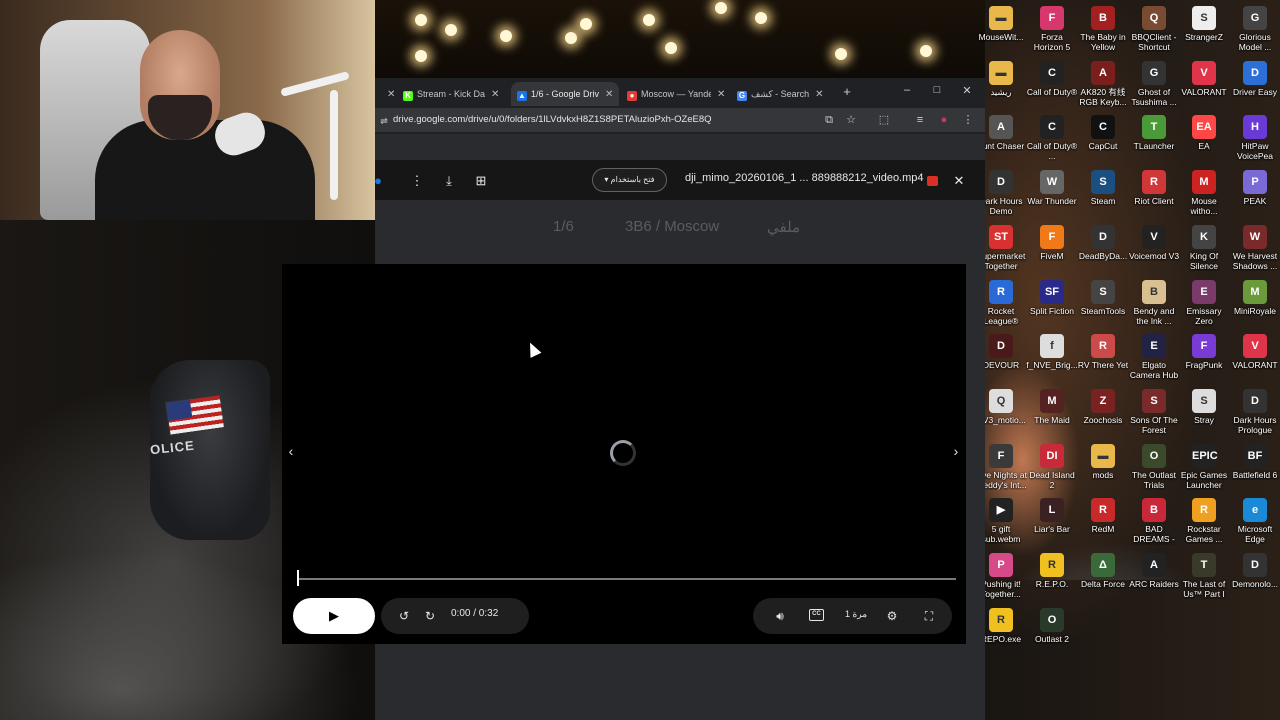 This screenshot has height=720, width=1280. Describe the element at coordinates (1103, 462) in the screenshot. I see `desktop-shortcut: ▬ mods` at that location.